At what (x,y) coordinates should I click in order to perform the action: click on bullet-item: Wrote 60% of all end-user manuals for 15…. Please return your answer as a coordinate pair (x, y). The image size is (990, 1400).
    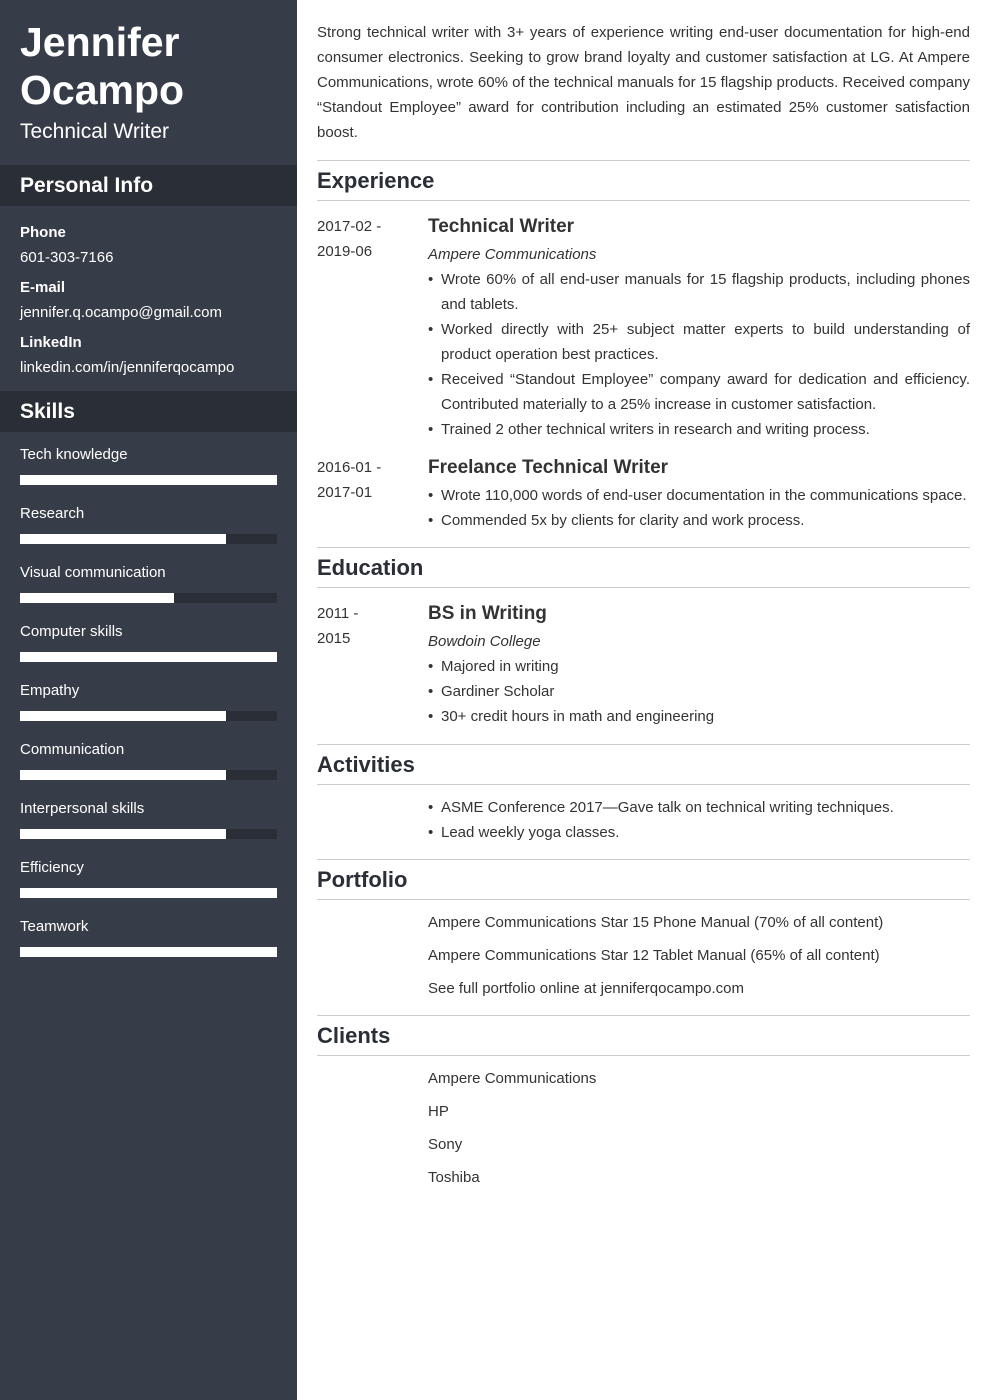
    Looking at the image, I should click on (699, 292).